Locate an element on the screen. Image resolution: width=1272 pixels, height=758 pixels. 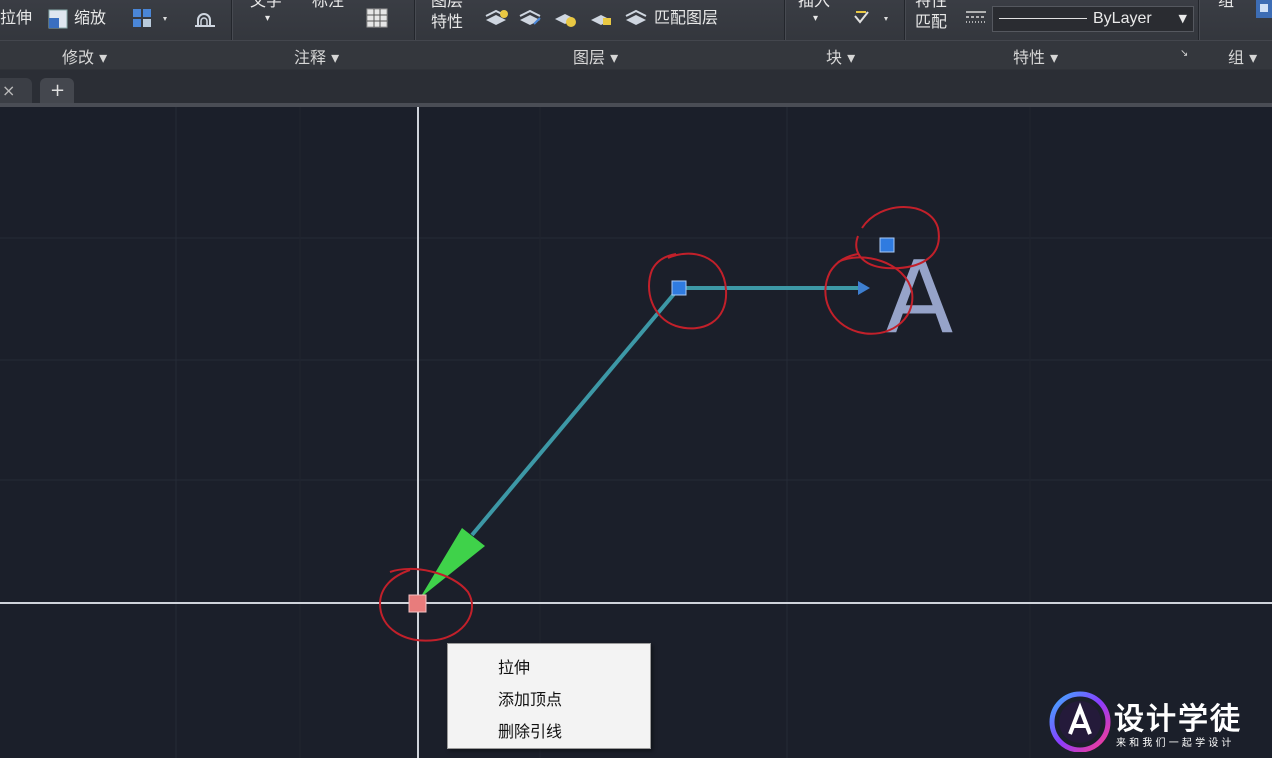
panel-title-block-label: 块 is located at coordinates (834, 57).